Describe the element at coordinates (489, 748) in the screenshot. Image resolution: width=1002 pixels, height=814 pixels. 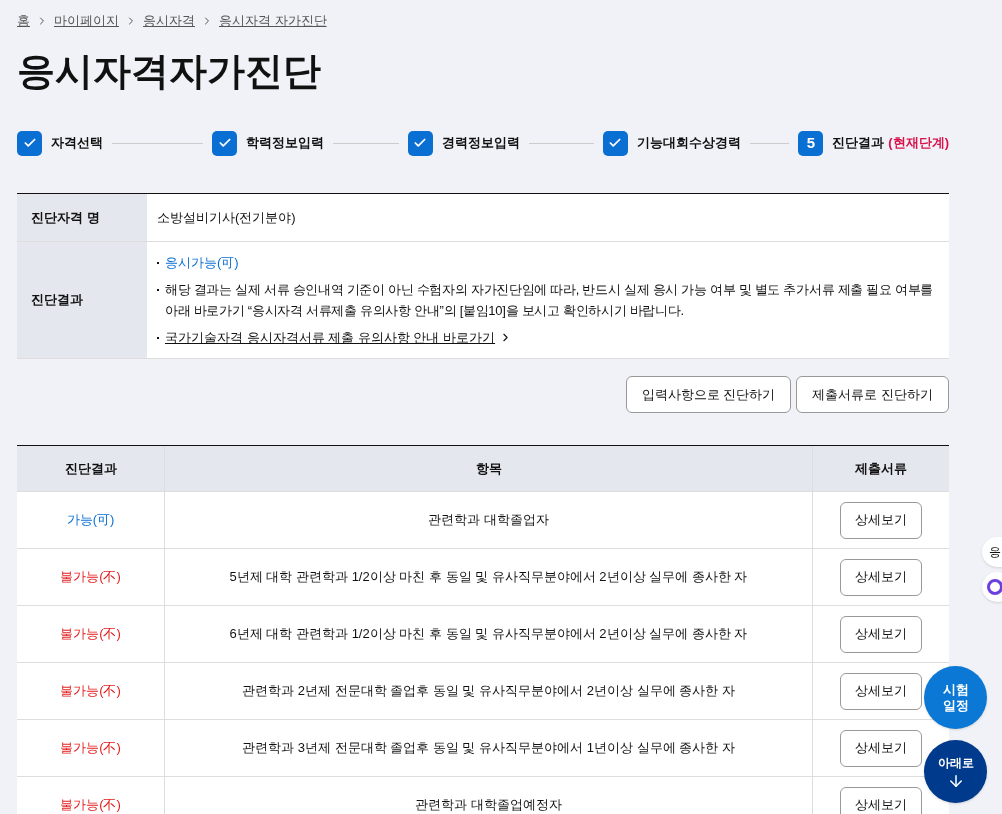
I see `table-cell: 관련학과 3년제 전문대학 졸업후 동일 및 유사직무분야에서 1년이상 실무에 종사한 자` at that location.